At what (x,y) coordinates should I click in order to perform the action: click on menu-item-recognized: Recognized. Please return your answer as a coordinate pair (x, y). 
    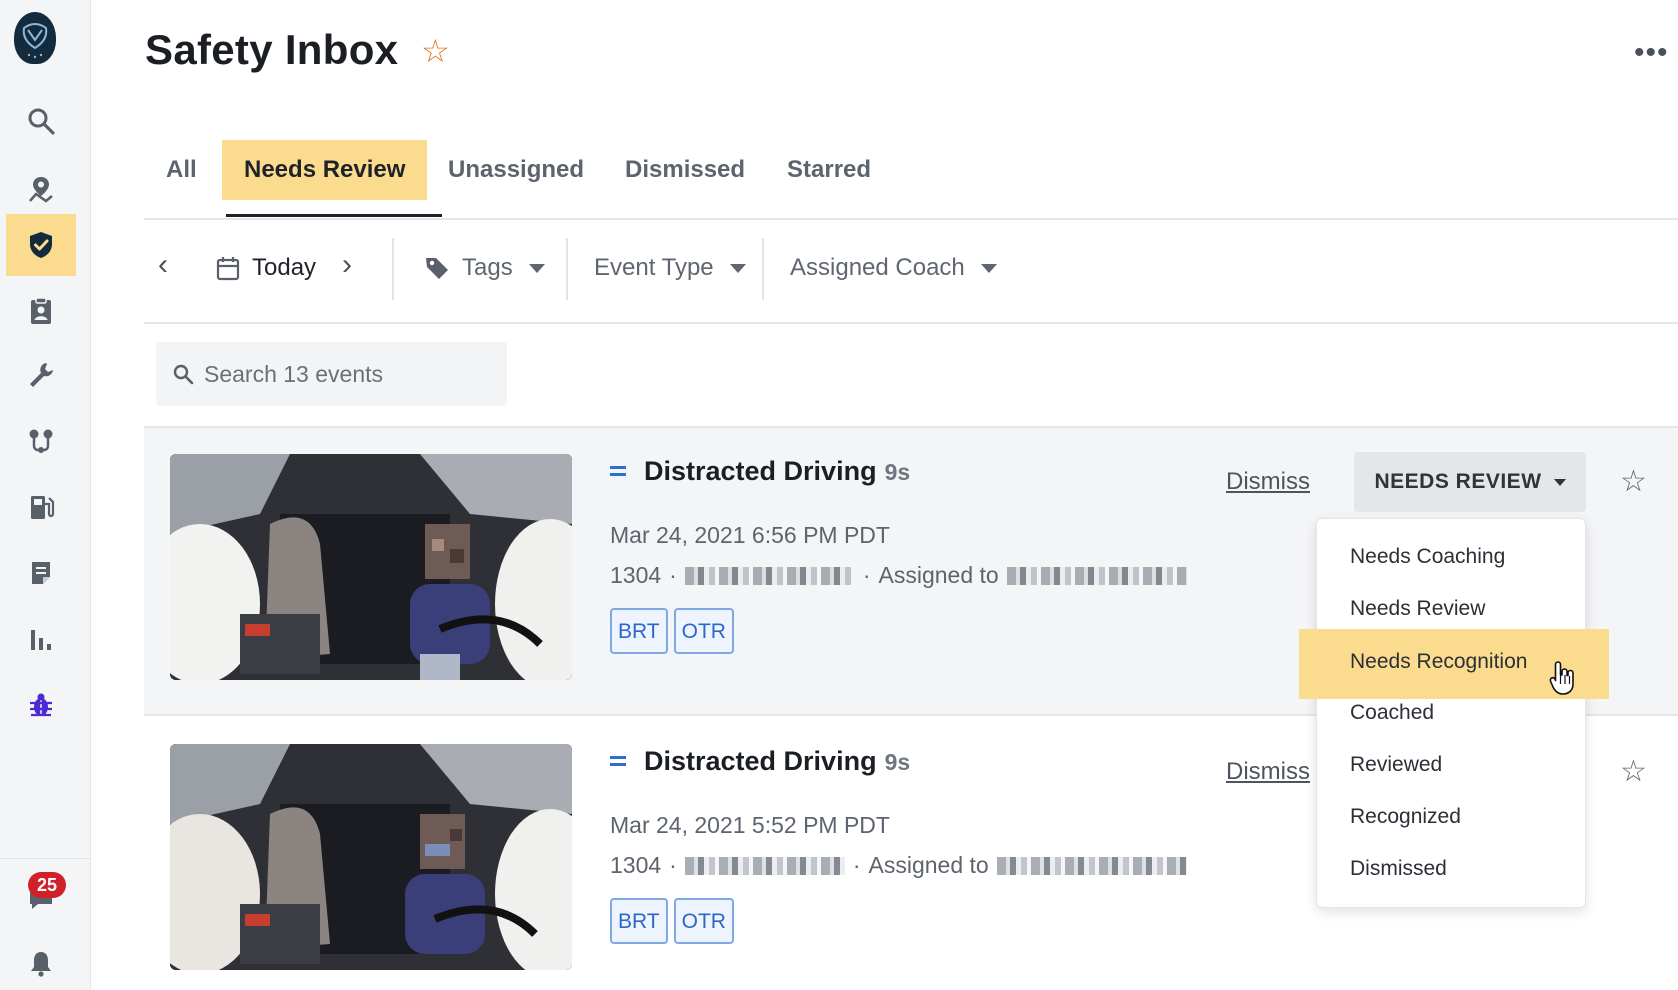
    Looking at the image, I should click on (1451, 817).